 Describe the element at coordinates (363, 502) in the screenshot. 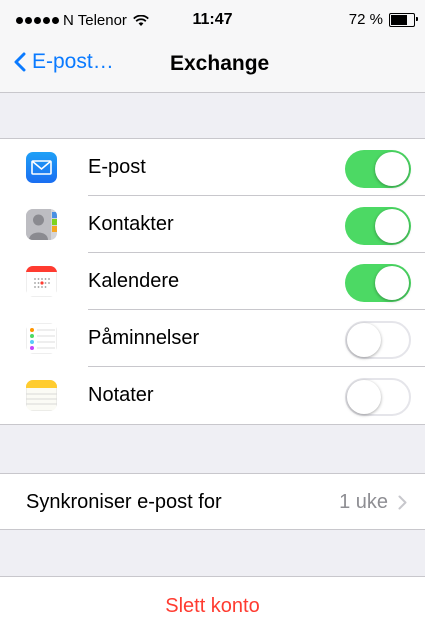

I see `sync-value-text: 1 uke` at that location.